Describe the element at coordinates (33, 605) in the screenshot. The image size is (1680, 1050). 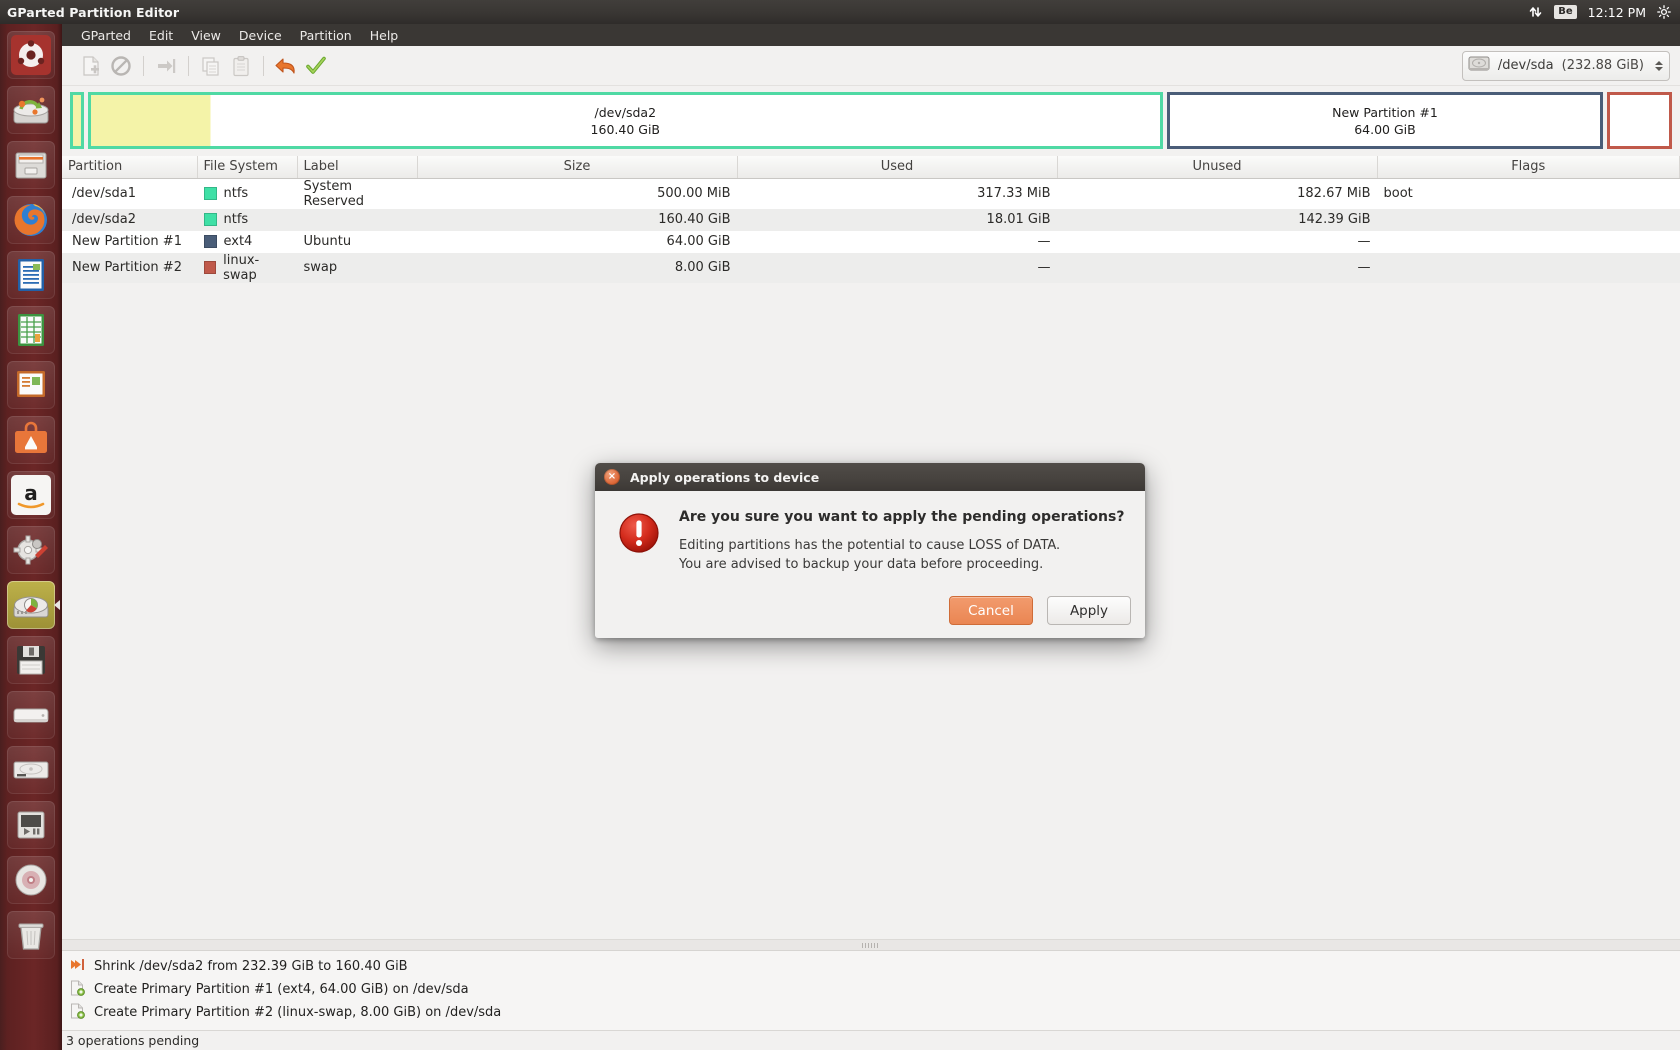
I see `gparted-icon` at that location.